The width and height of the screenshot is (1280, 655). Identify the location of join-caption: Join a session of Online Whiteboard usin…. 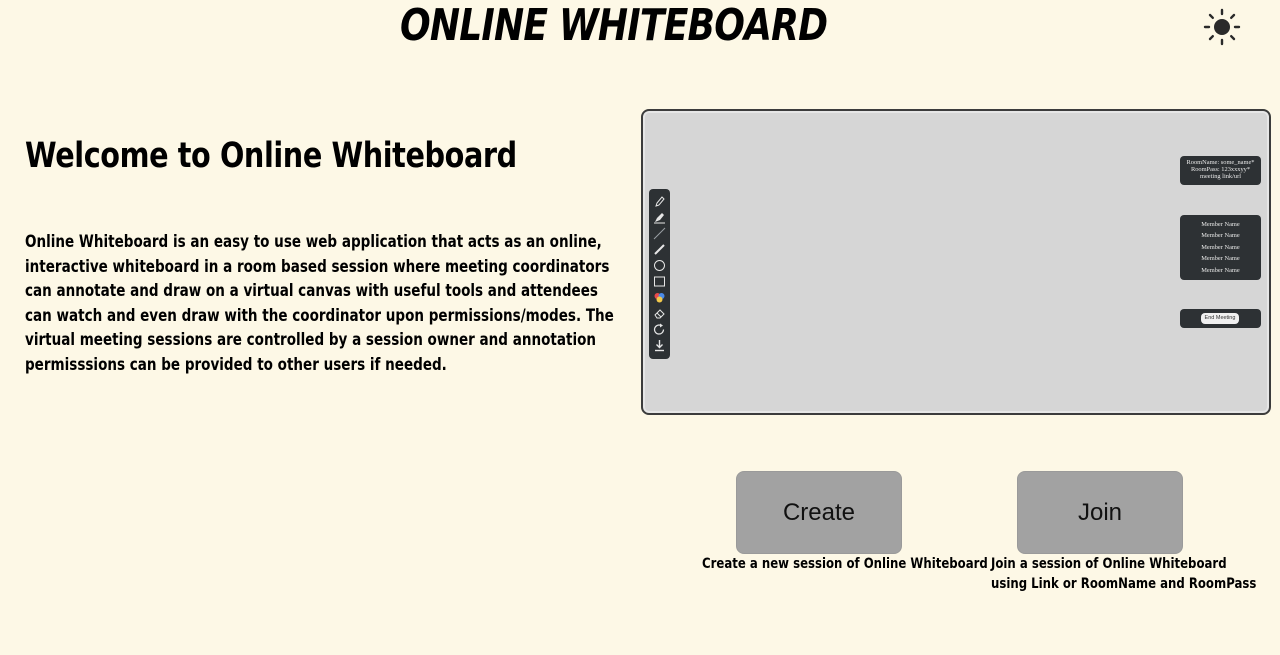
(1123, 574).